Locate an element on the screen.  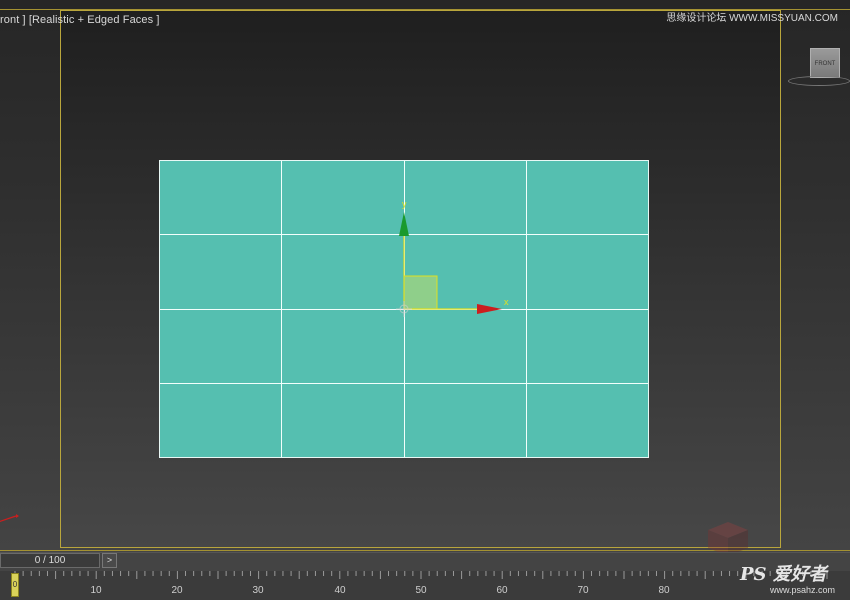
viewport-label: ront ] [Realistic + Edged Faces ] is located at coordinates (80, 20).